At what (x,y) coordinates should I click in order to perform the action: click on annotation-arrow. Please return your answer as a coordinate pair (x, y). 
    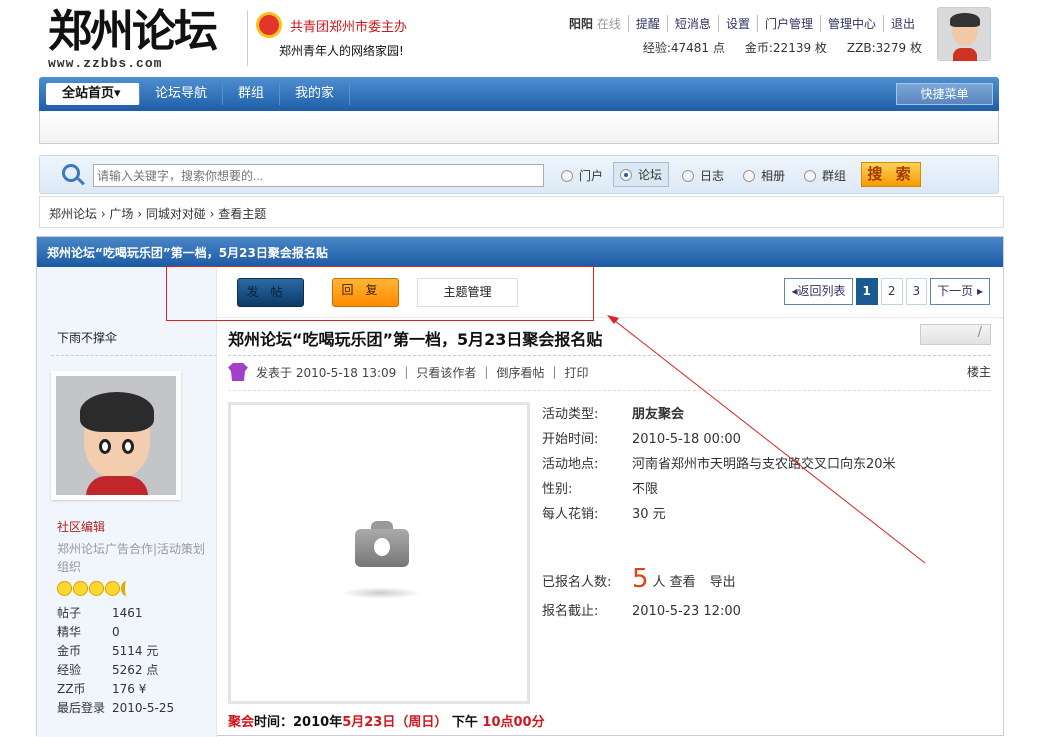
    Looking at the image, I should click on (766, 439).